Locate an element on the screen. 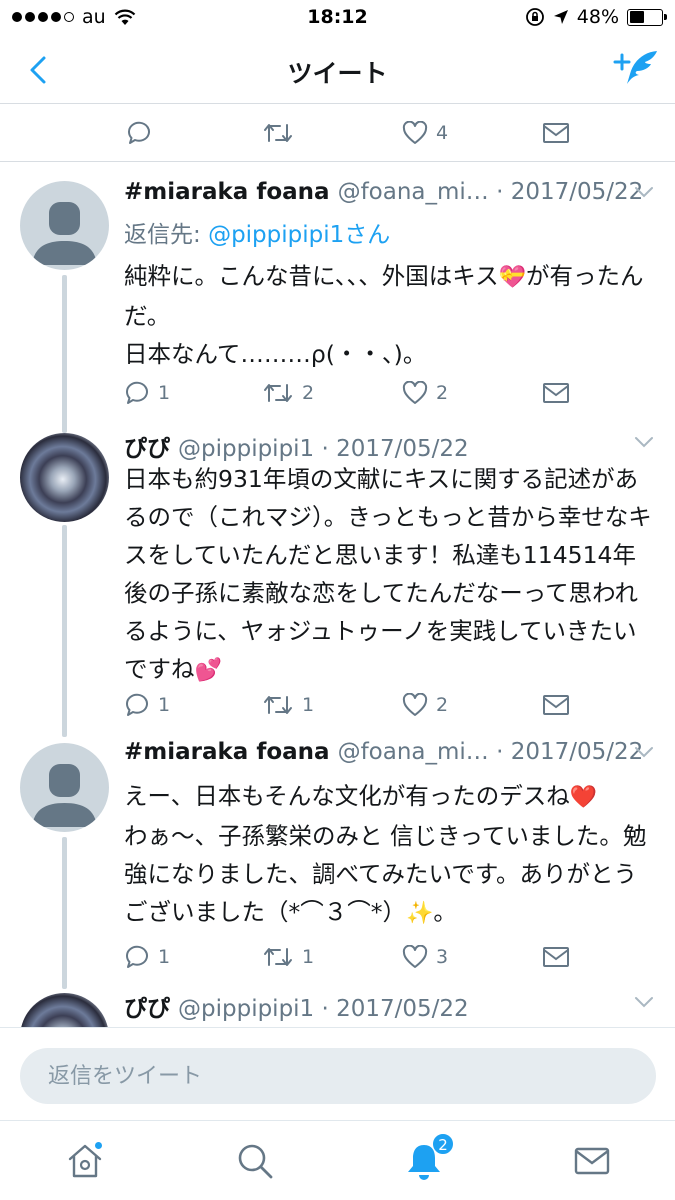 This screenshot has height=1200, width=675. compose-tweet-icon is located at coordinates (636, 69).